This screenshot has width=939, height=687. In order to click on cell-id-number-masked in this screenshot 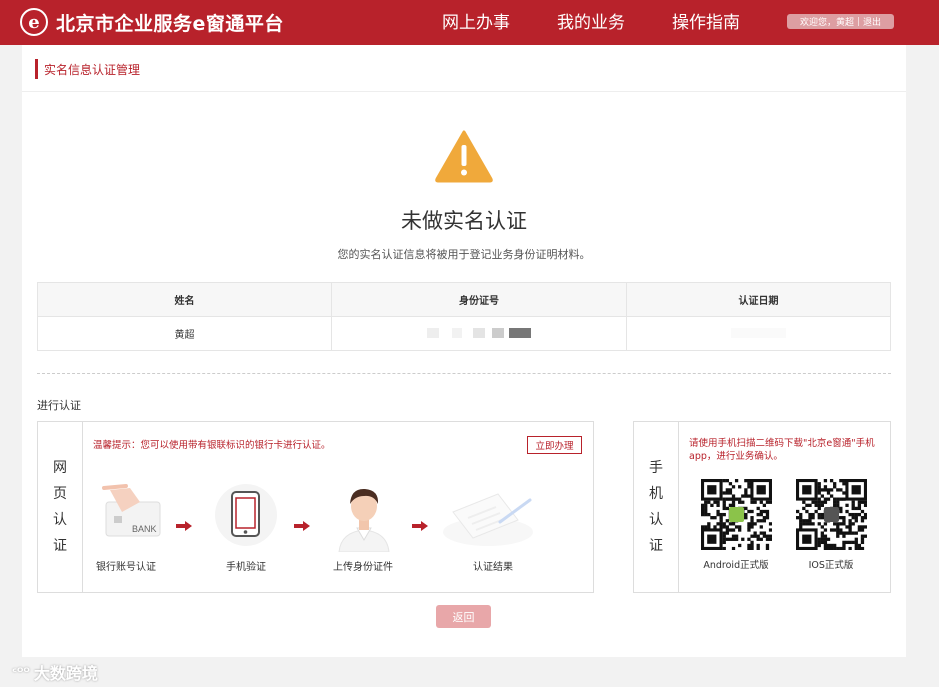, I will do `click(479, 333)`.